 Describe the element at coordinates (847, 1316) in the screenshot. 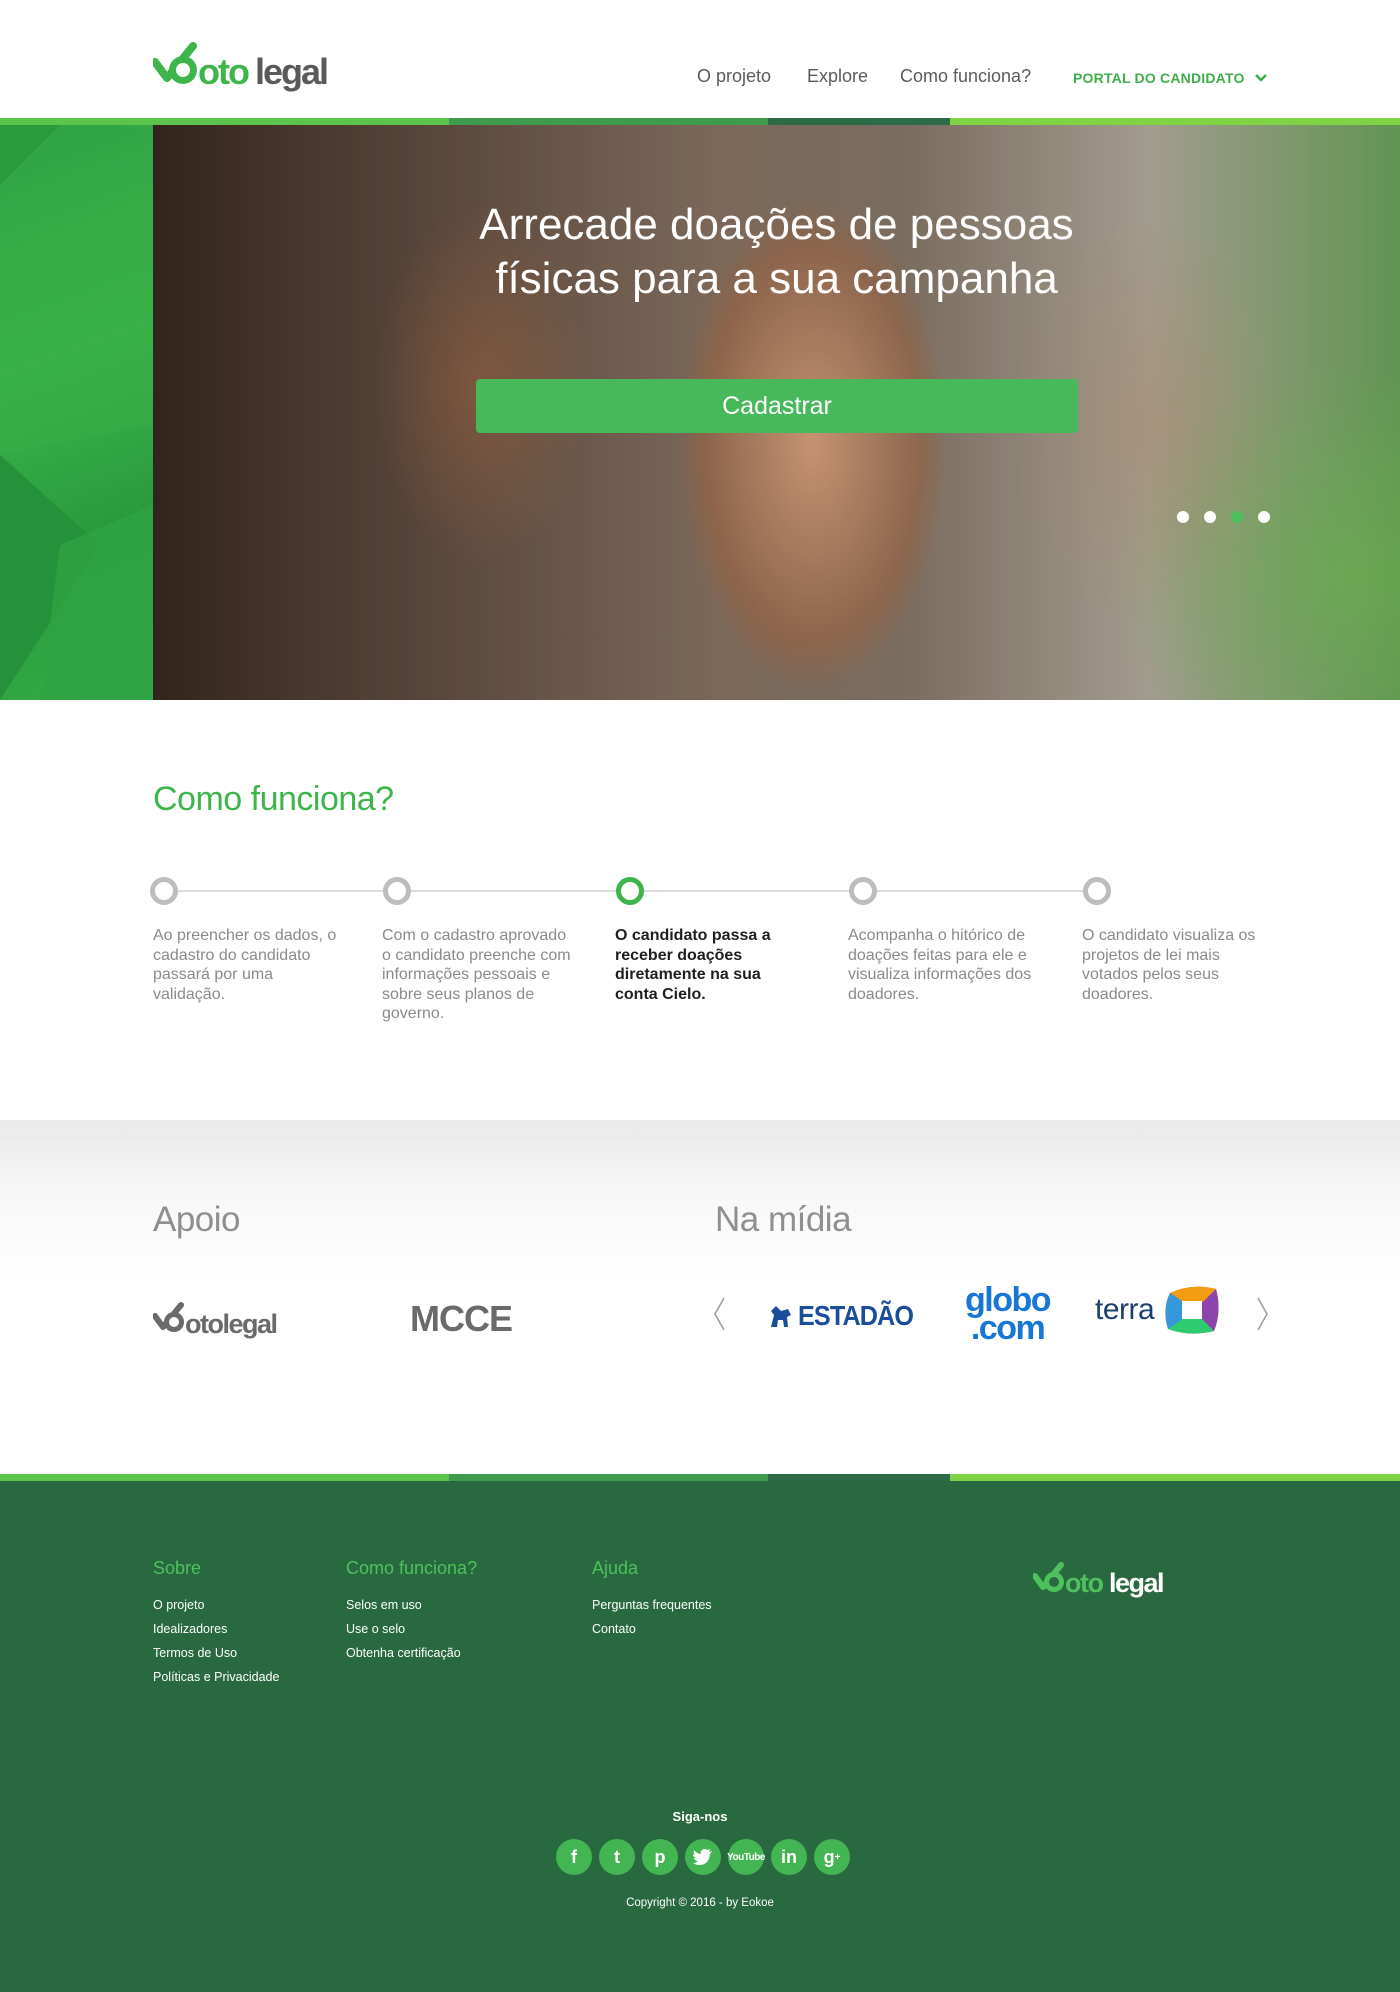

I see `media-estadao-logo: ESTADÃO` at that location.